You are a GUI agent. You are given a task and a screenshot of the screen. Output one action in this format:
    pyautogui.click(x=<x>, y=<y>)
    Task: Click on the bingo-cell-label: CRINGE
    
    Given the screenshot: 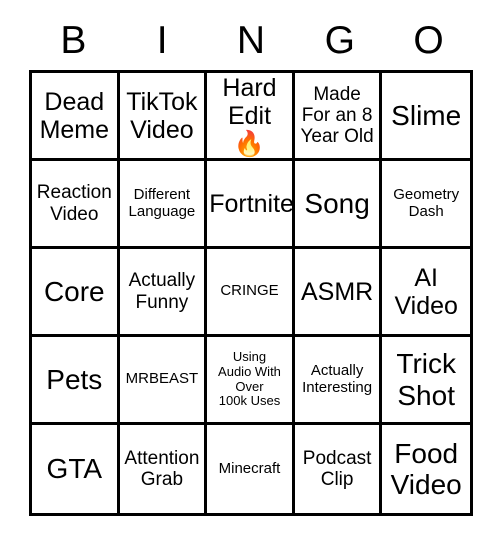 What is the action you would take?
    pyautogui.click(x=249, y=291)
    